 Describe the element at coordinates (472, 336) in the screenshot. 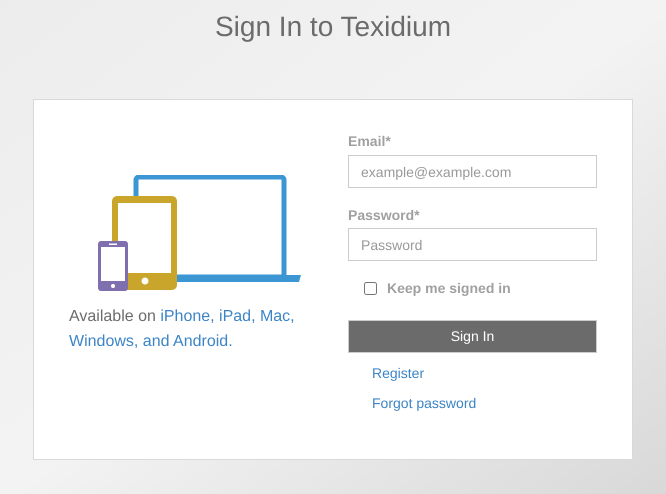

I see `sign-in-button: Sign In` at that location.